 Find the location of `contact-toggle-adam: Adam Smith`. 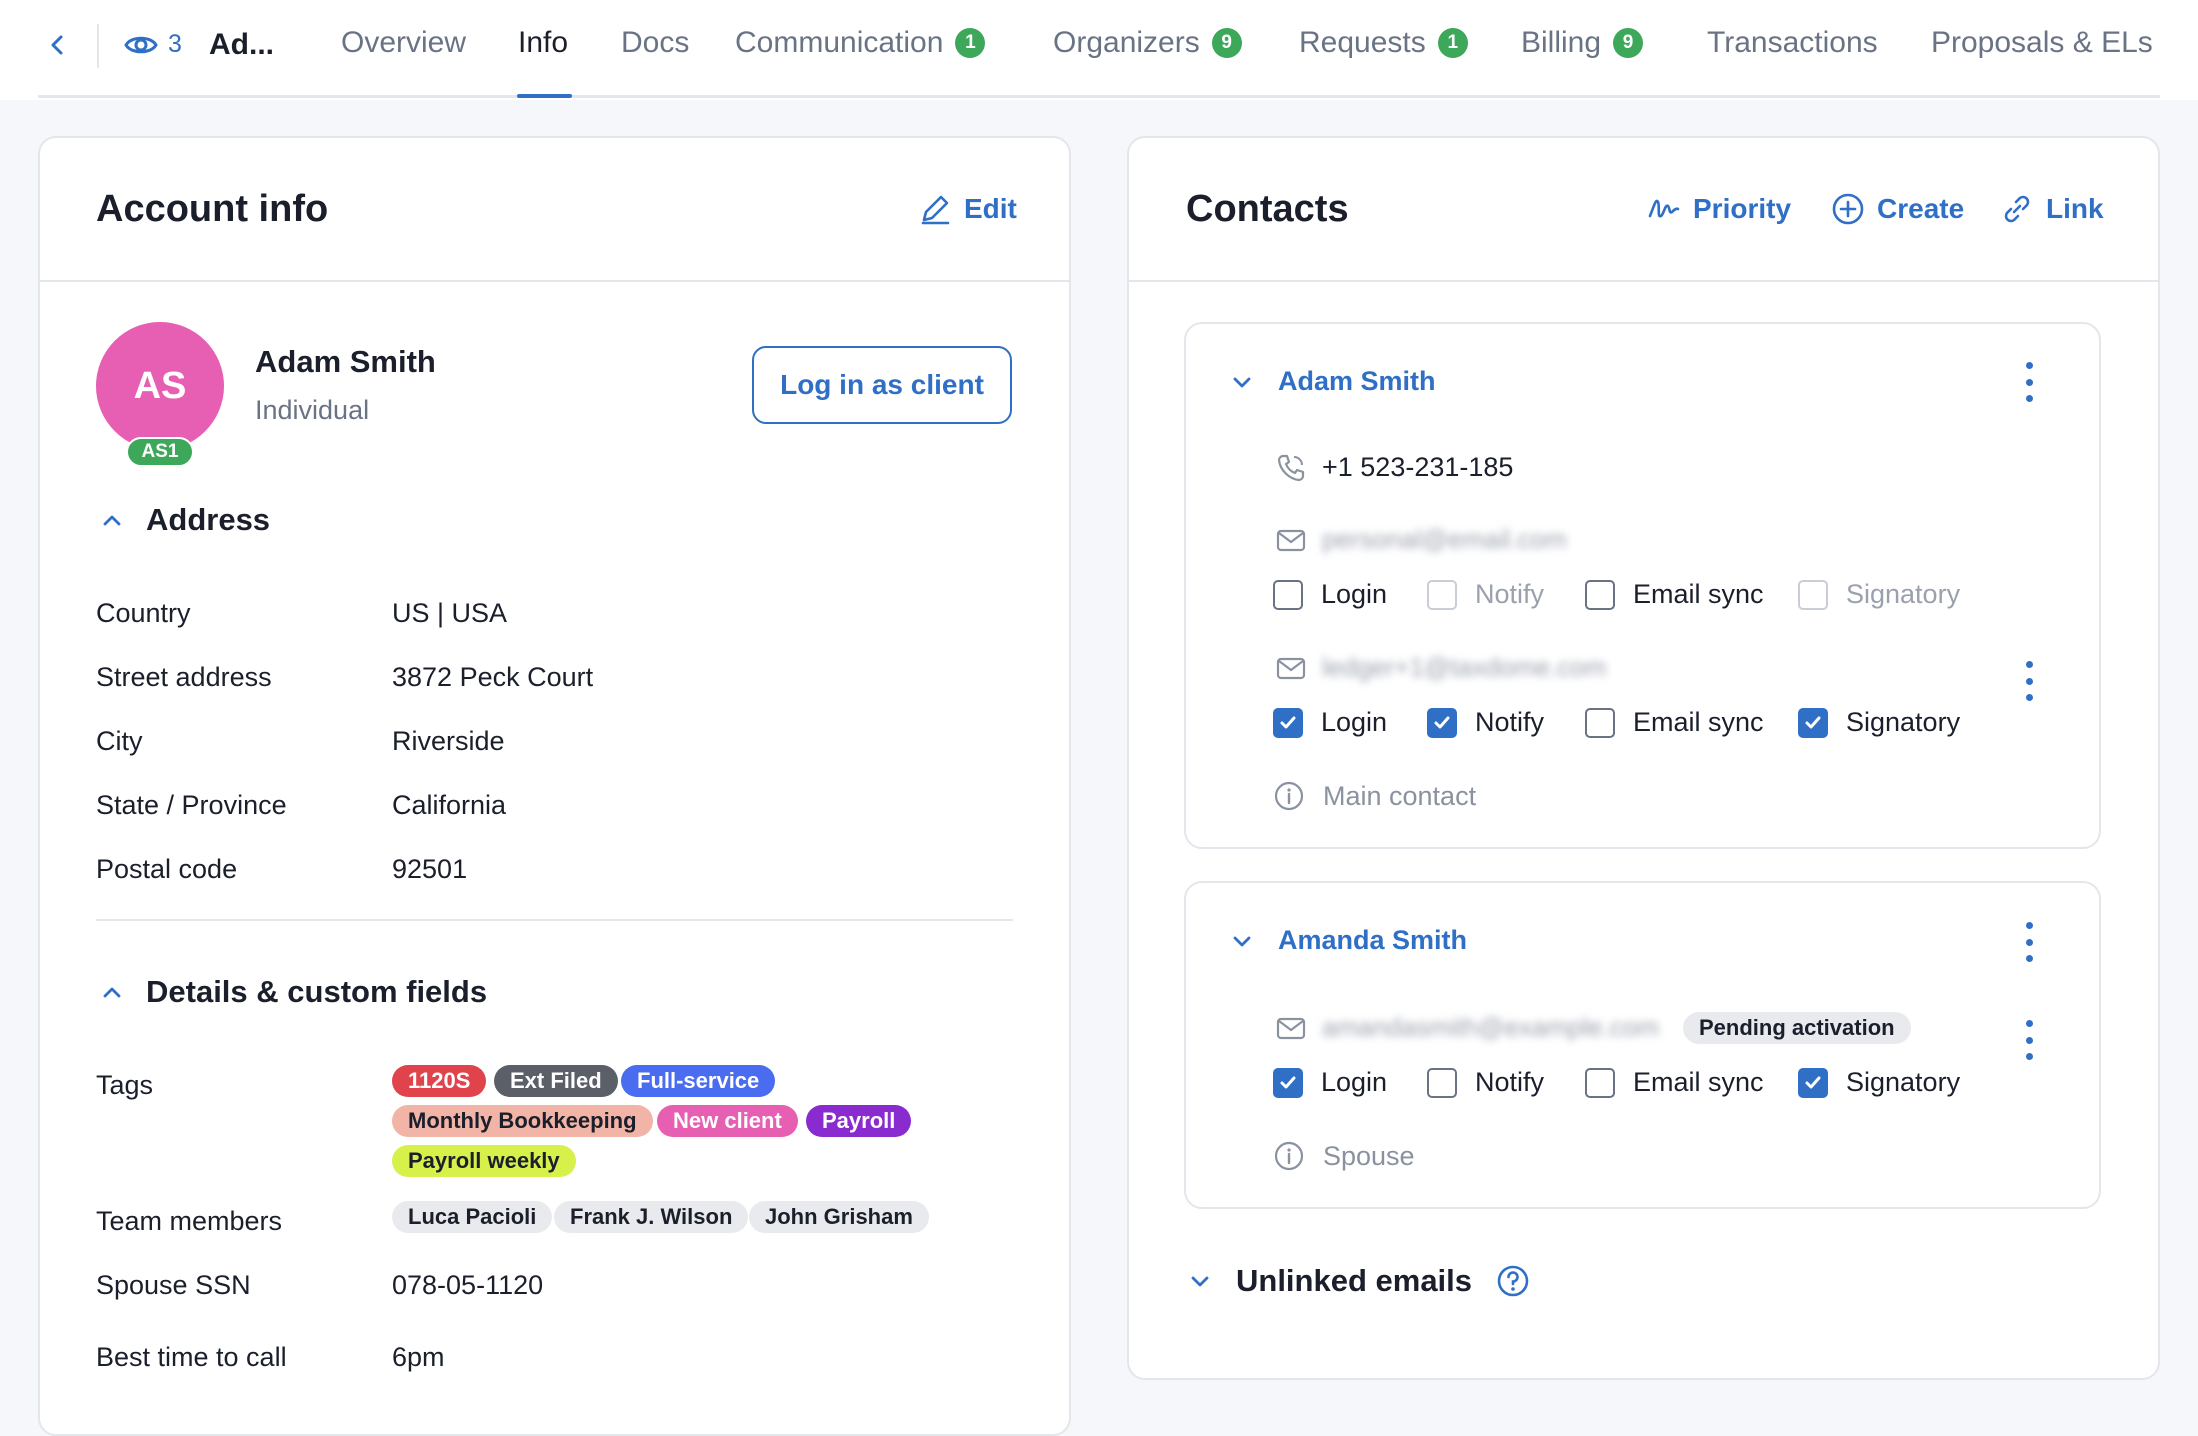

contact-toggle-adam: Adam Smith is located at coordinates (1333, 381).